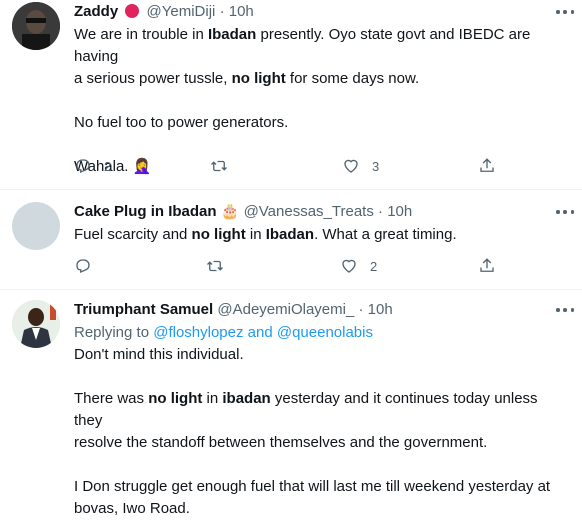  What do you see at coordinates (309, 211) in the screenshot?
I see `author-handle: @Vanessas_Treats` at bounding box center [309, 211].